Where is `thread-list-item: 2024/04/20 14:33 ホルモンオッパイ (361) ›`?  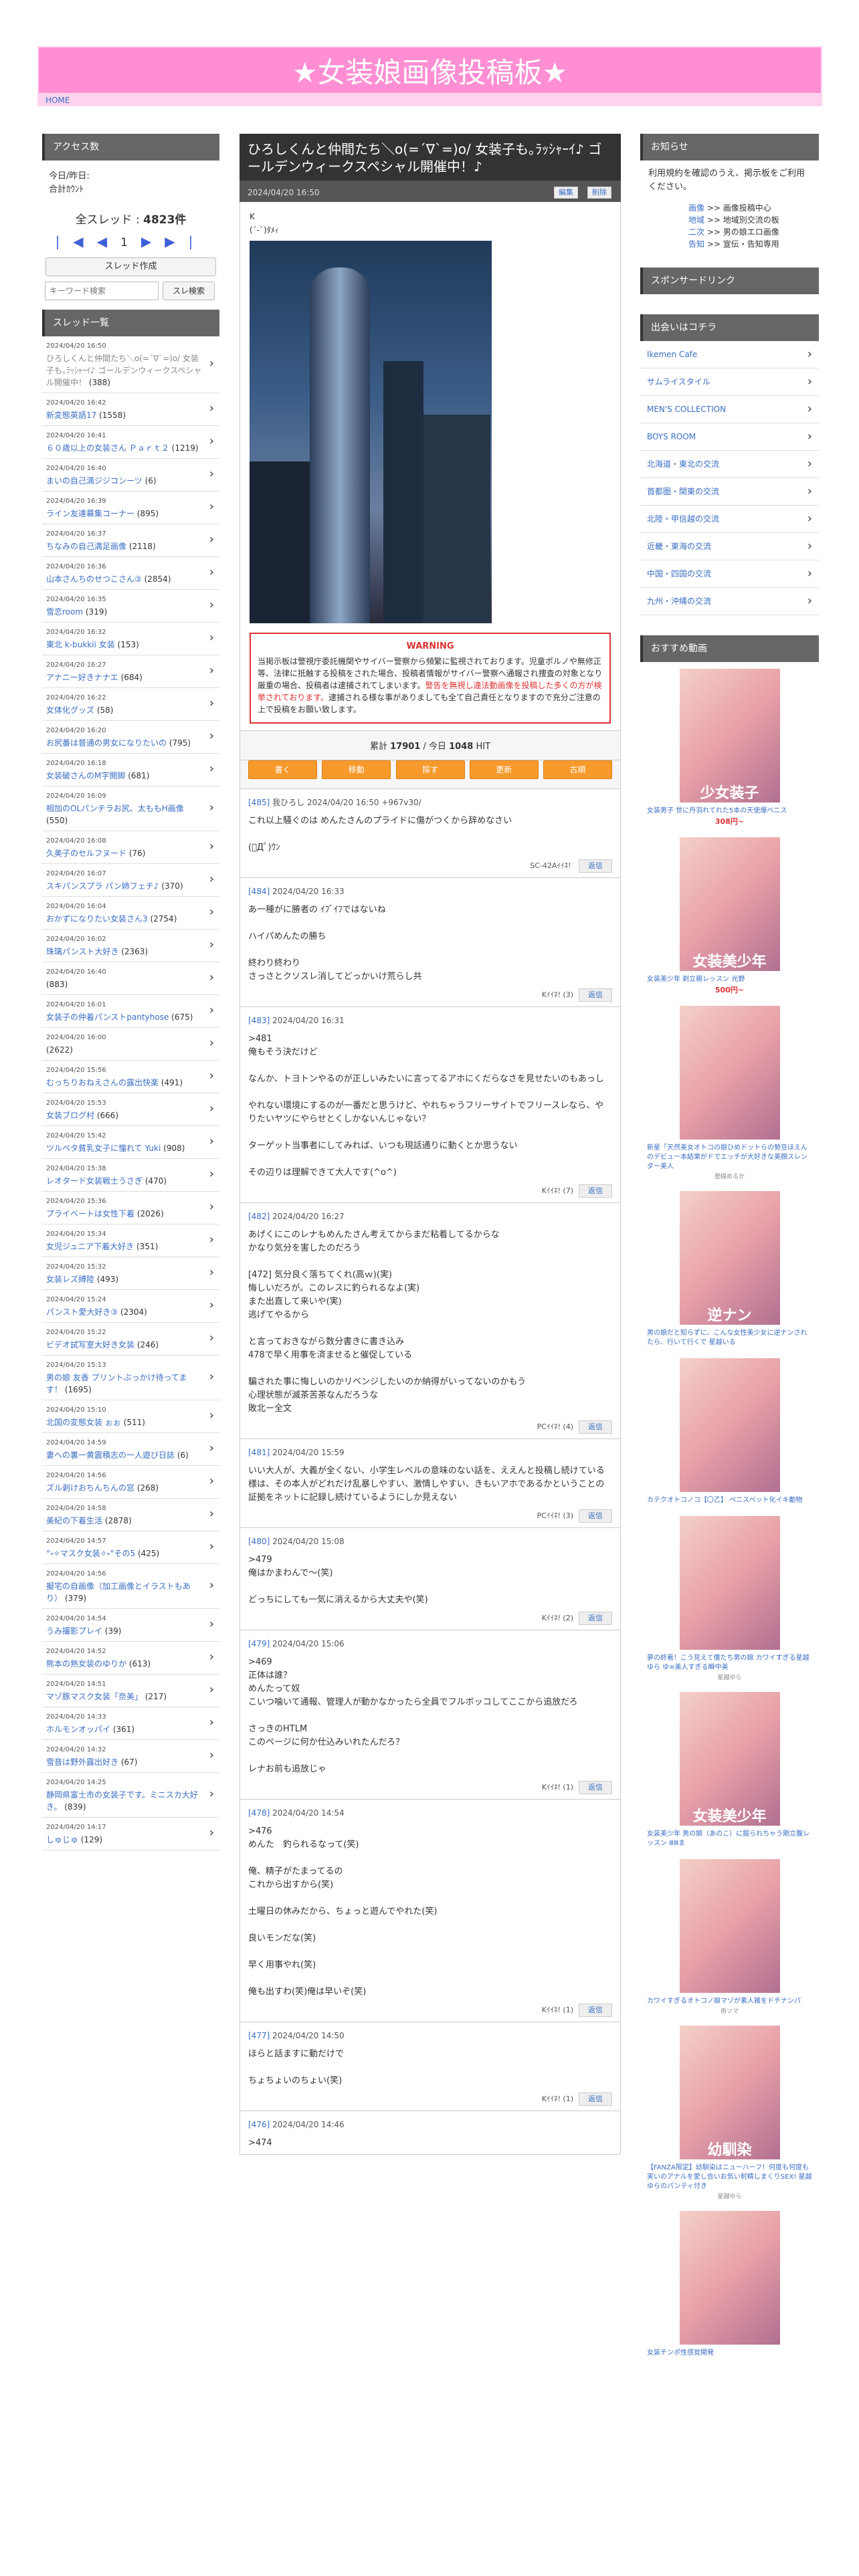
thread-list-item: 2024/04/20 14:33 ホルモンオッパイ (361) › is located at coordinates (130, 1723).